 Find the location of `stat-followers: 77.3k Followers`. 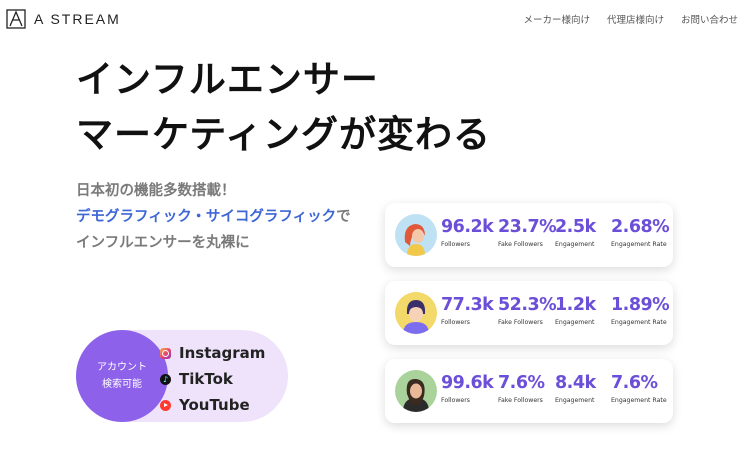

stat-followers: 77.3k Followers is located at coordinates (467, 310).